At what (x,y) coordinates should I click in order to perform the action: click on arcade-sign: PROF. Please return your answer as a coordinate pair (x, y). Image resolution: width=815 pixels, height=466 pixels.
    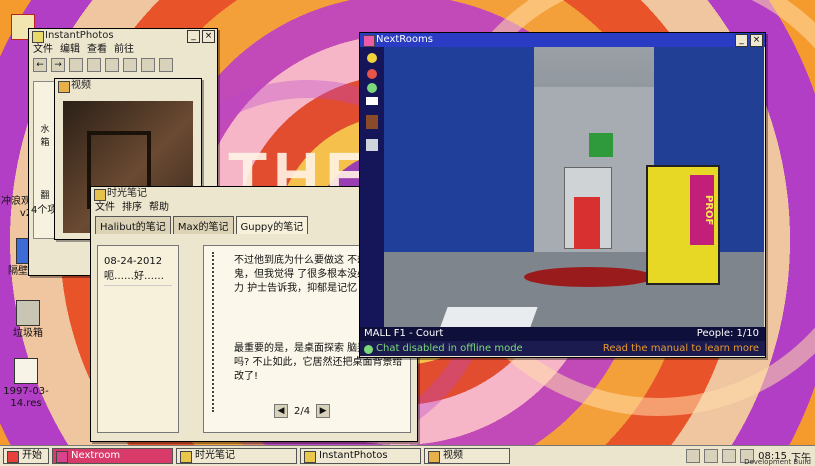
    Looking at the image, I should click on (702, 210).